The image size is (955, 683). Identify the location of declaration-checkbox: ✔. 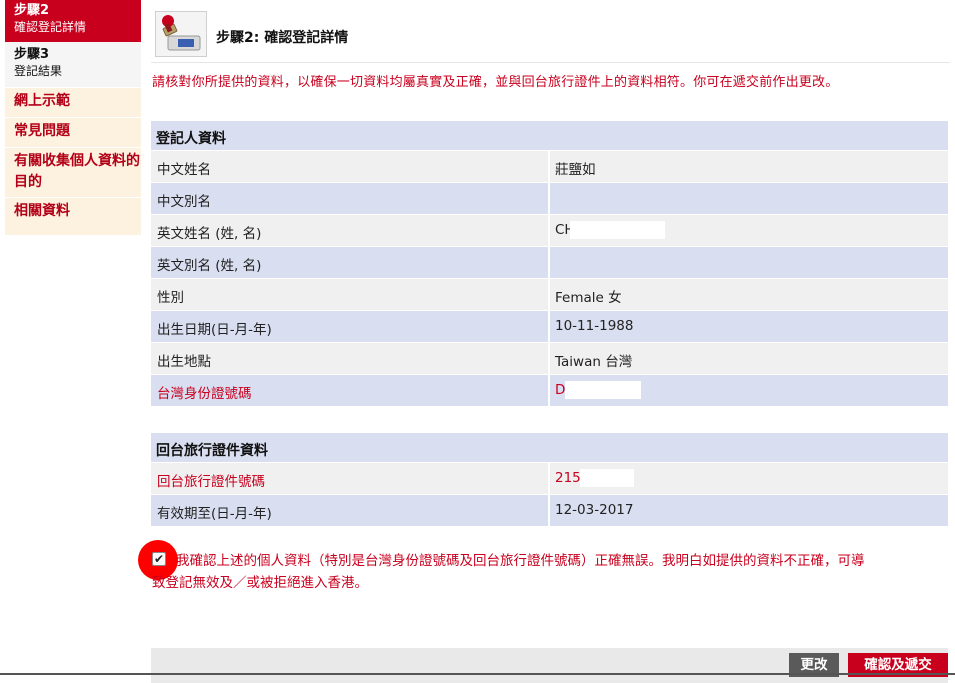
(159, 559).